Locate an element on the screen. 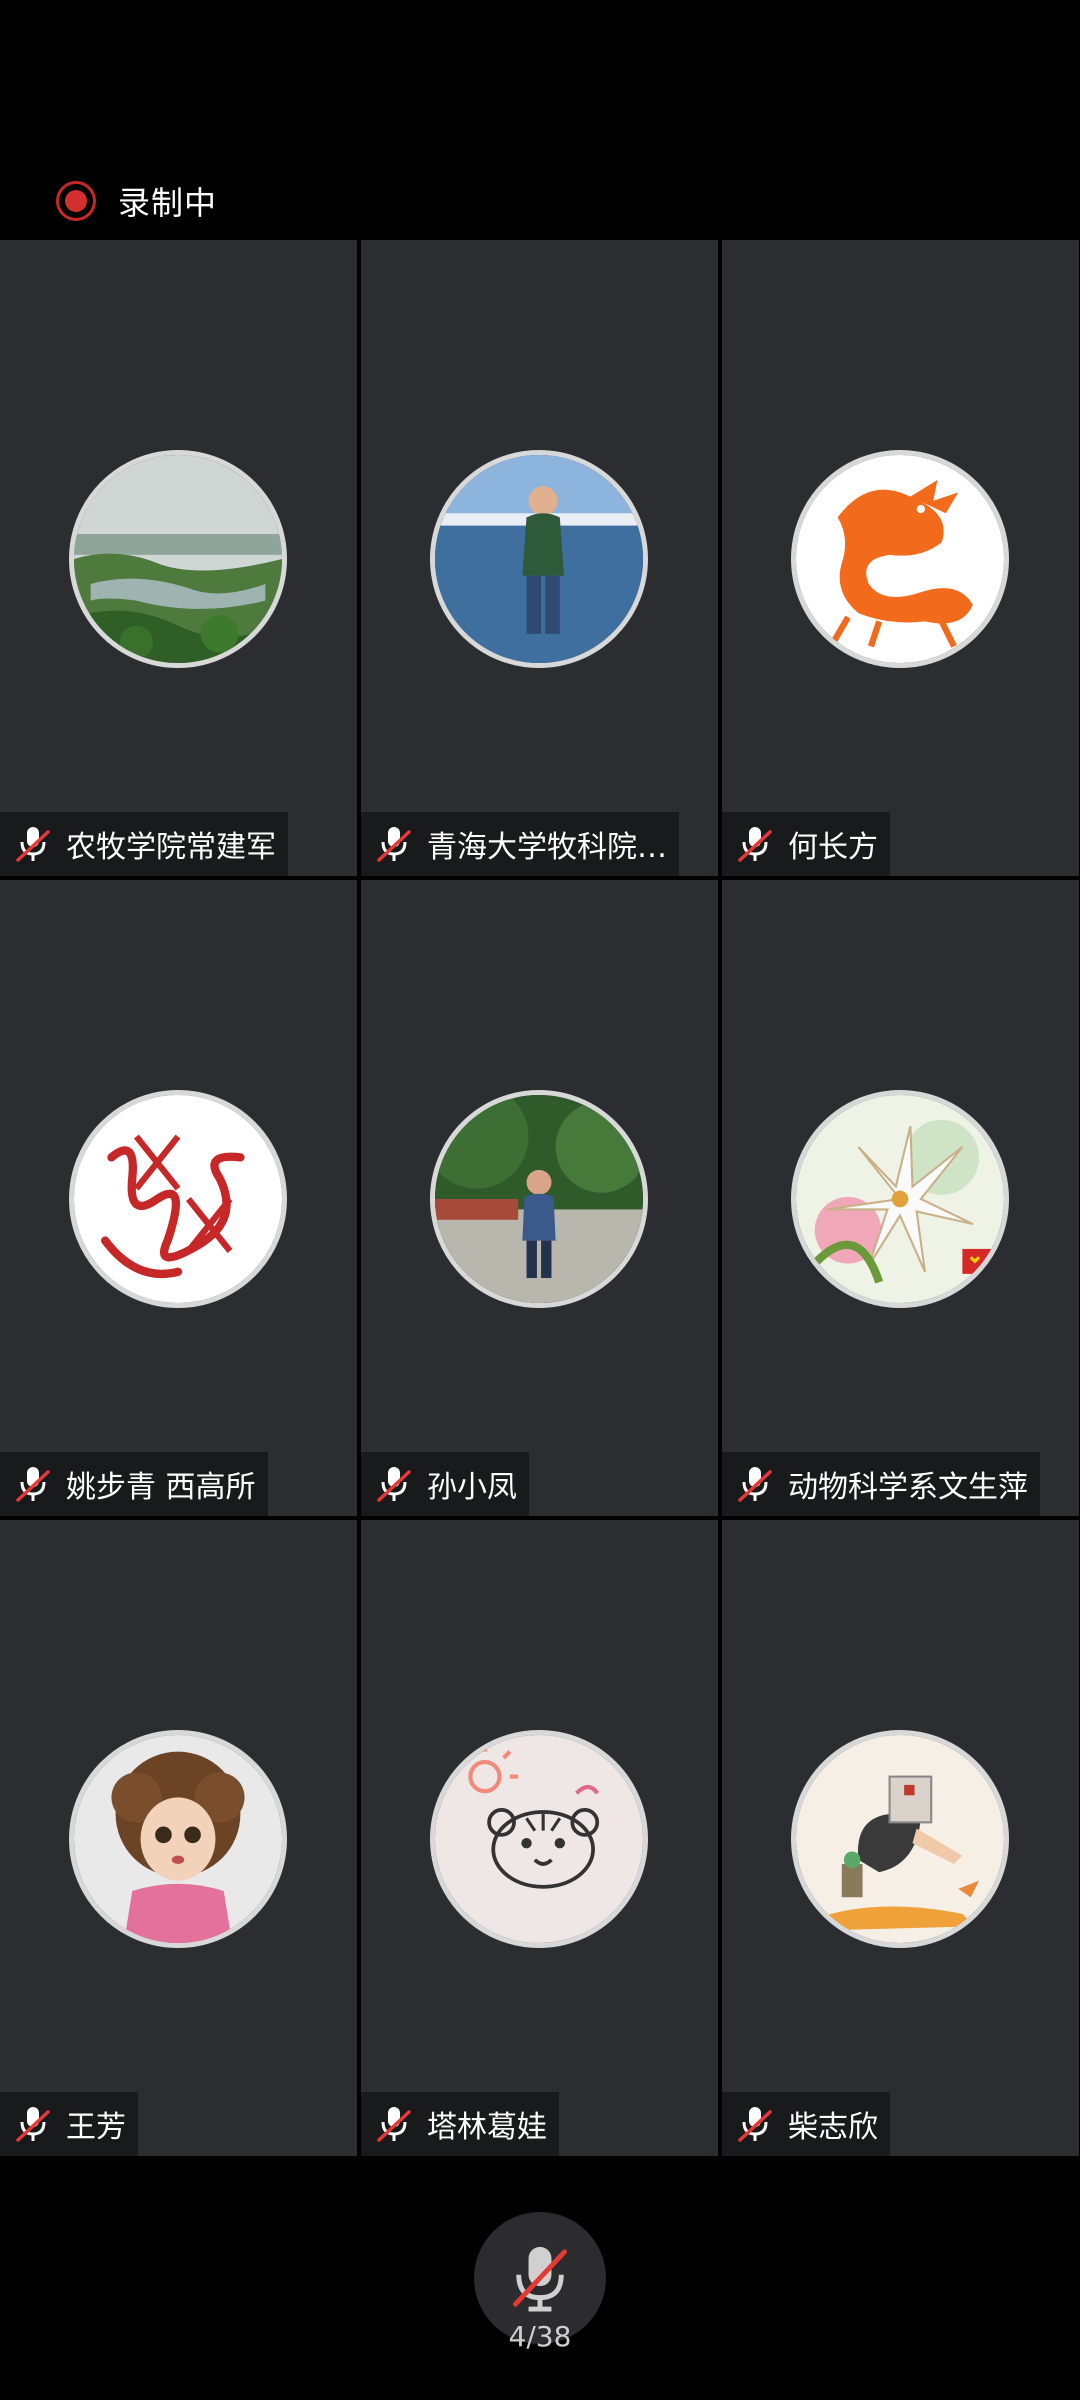  participant-tile: 农牧学院常建军 is located at coordinates (178, 558).